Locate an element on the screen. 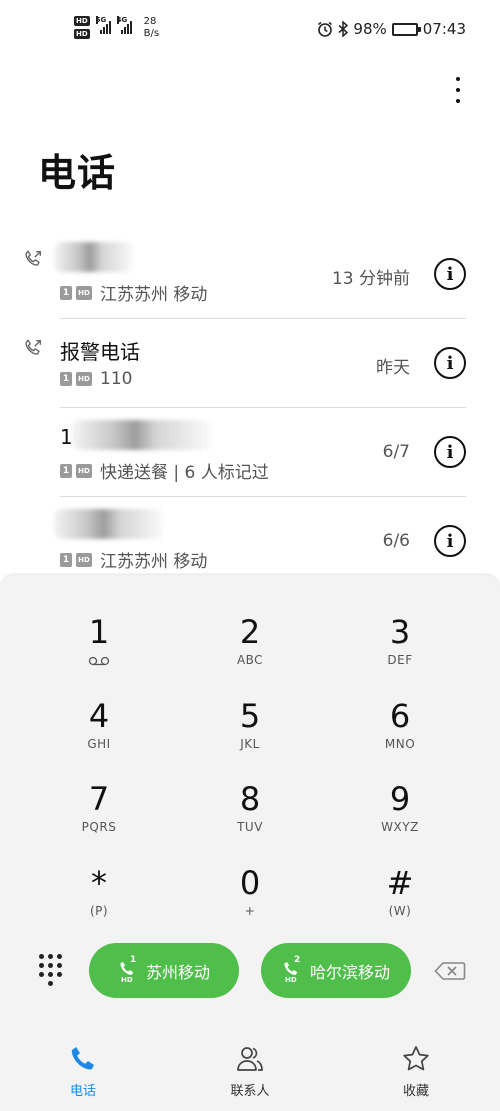 This screenshot has height=1111, width=500. backspace-icon is located at coordinates (450, 971).